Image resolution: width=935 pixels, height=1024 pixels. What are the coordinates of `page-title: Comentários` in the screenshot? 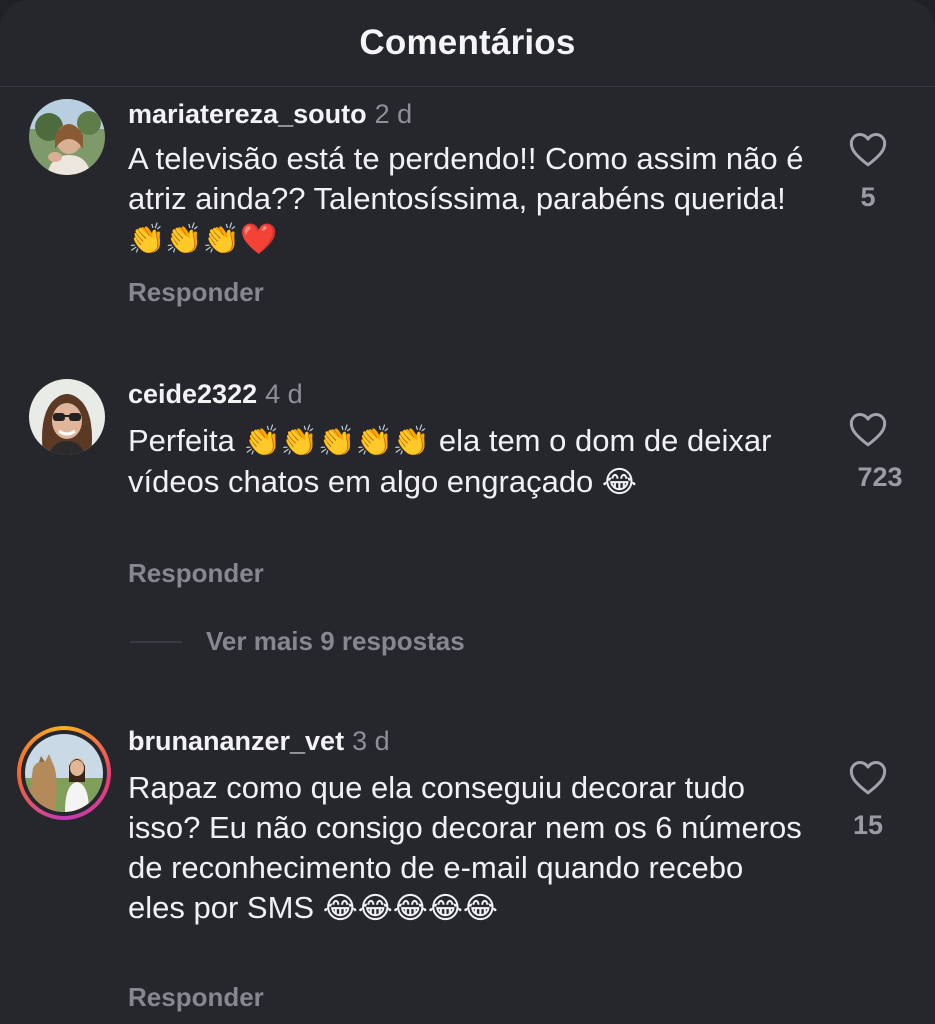 It's located at (467, 42).